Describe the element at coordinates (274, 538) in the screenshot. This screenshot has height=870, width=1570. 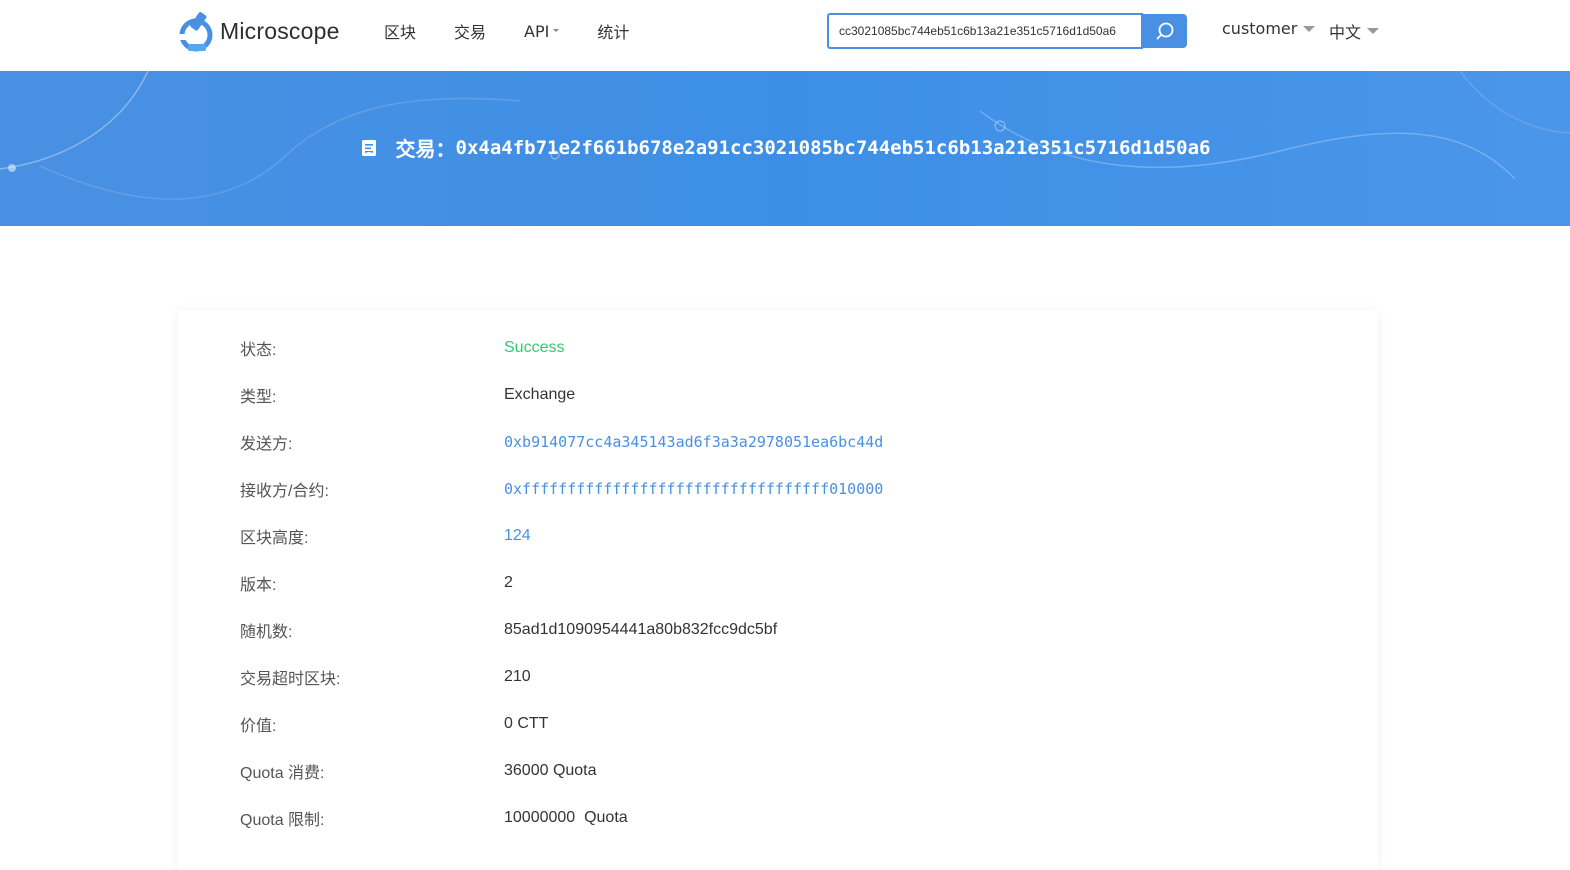
I see `detail-label: 区块高度:` at that location.